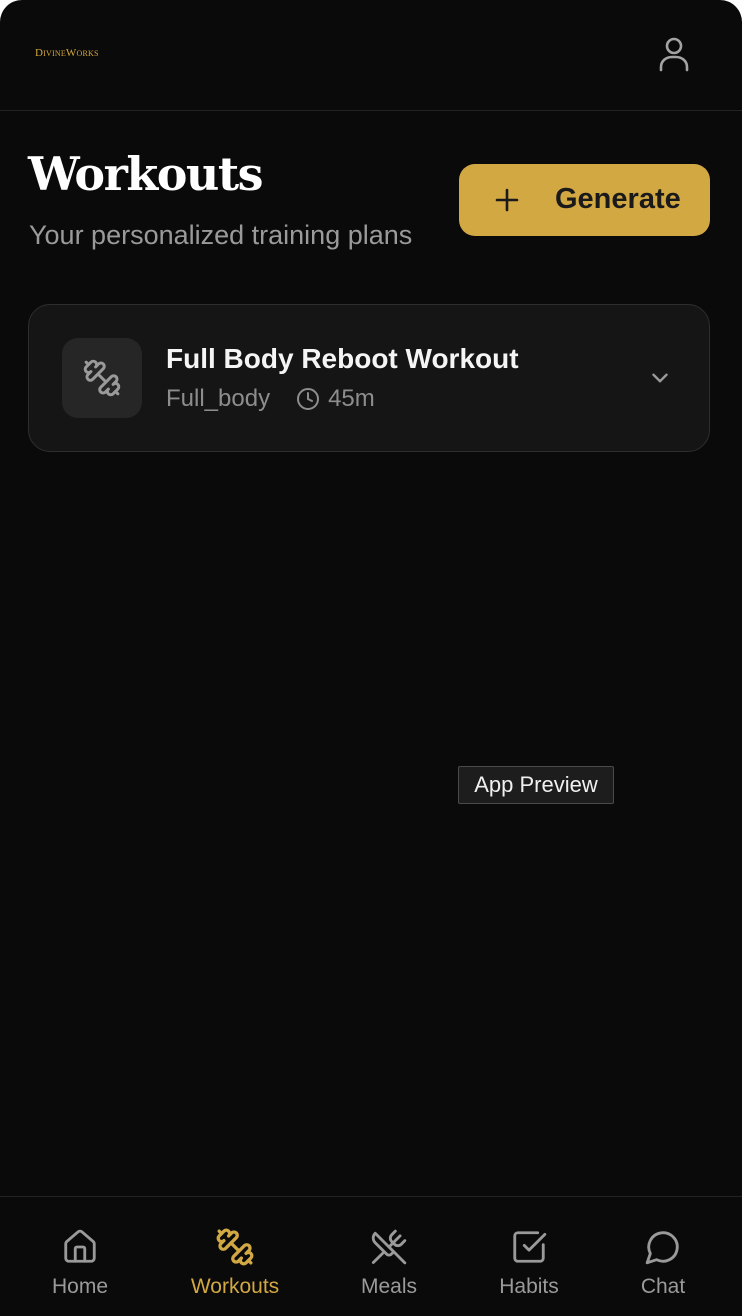 This screenshot has width=742, height=1316. I want to click on generate-button: Generate, so click(584, 200).